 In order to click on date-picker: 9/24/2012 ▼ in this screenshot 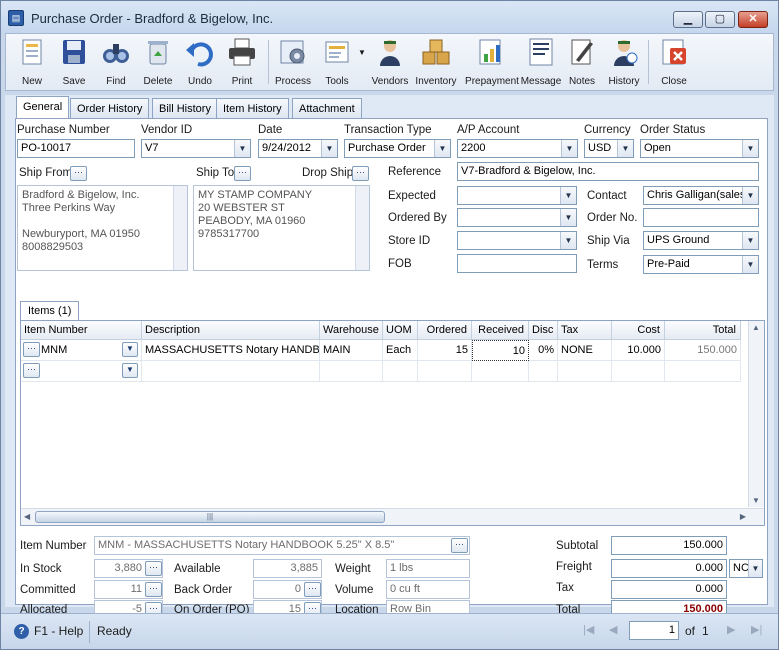, I will do `click(298, 148)`.